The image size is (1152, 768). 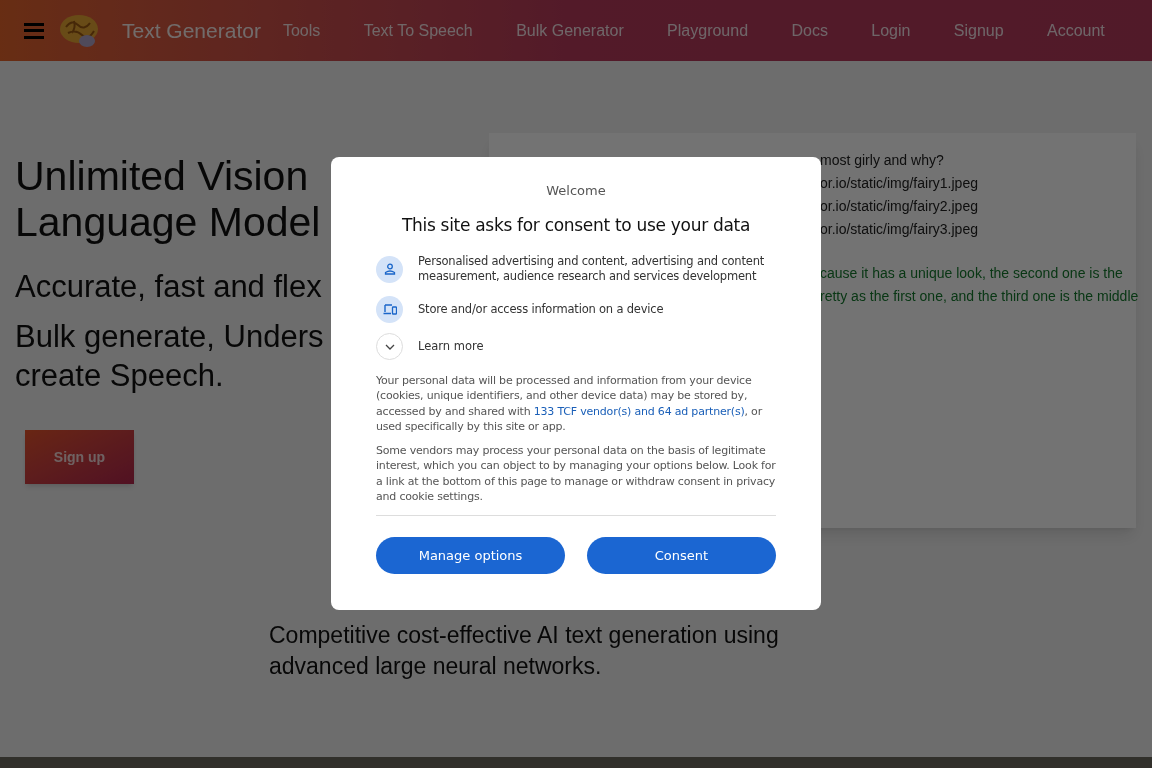 I want to click on dialog-welcome: Welcome, so click(x=576, y=191).